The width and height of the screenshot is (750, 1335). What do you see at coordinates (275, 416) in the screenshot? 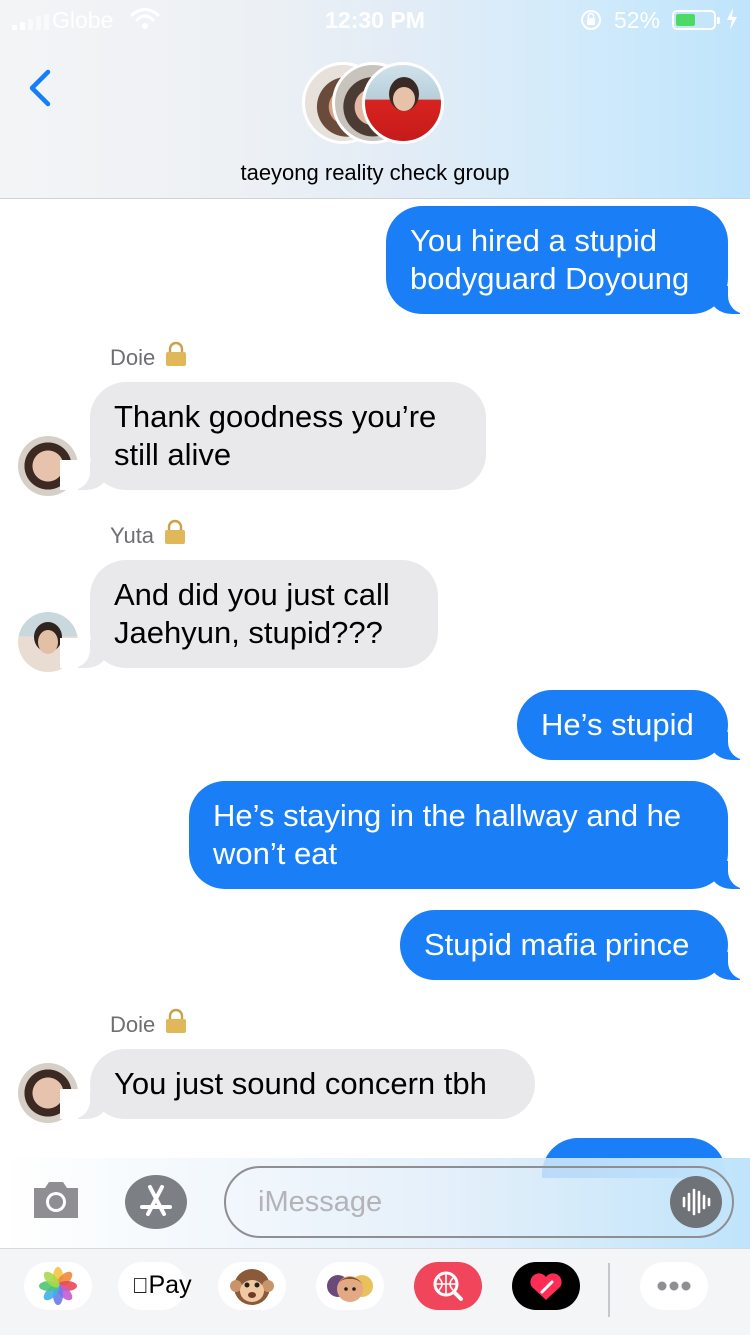
I see `message-text: Thank goodness you’re` at bounding box center [275, 416].